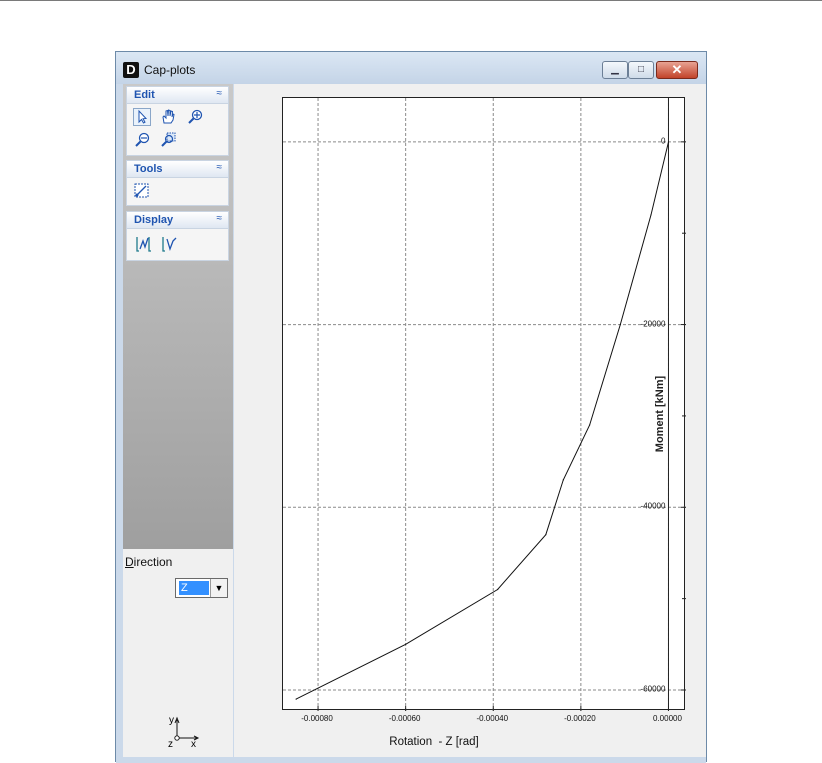  Describe the element at coordinates (170, 244) in the screenshot. I see `display-pointer-icon` at that location.